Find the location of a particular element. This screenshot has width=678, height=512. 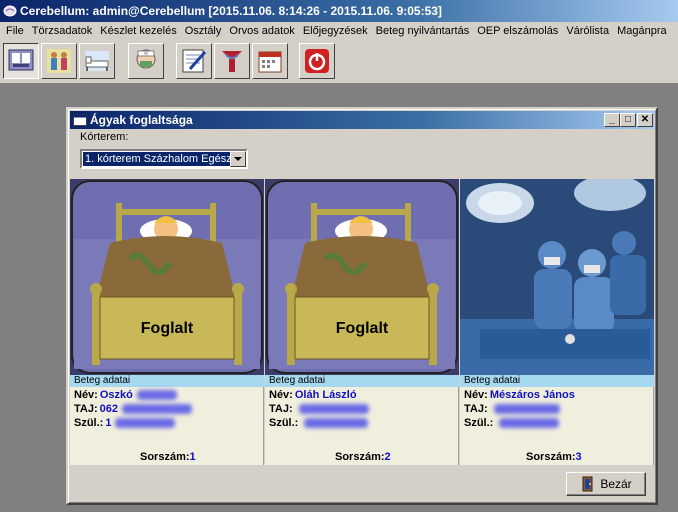

serial-value: 3 is located at coordinates (578, 457).